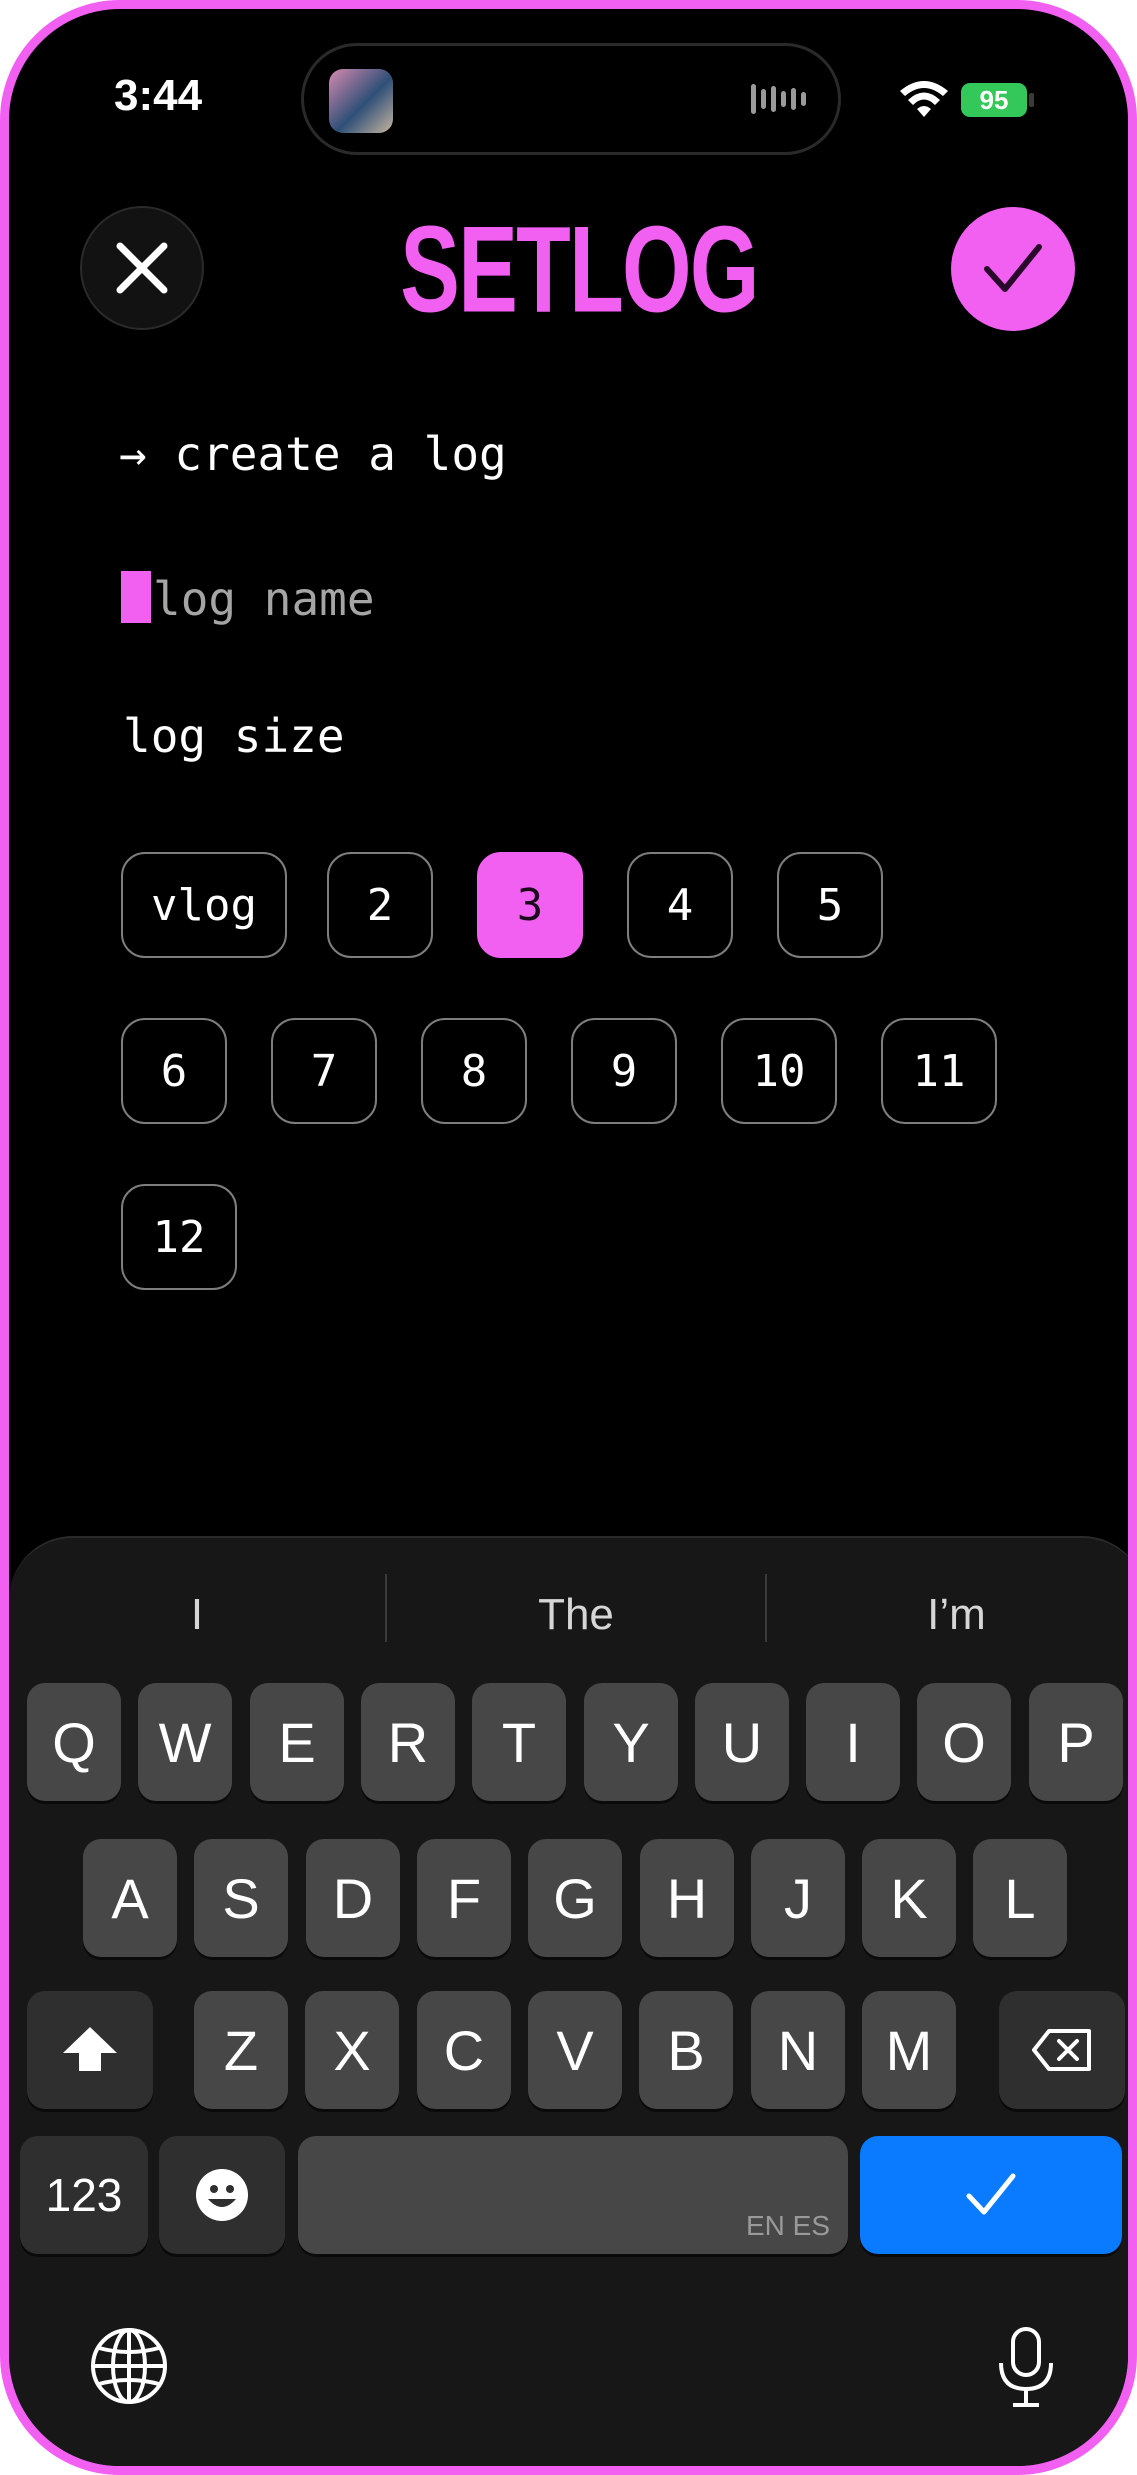  What do you see at coordinates (379, 905) in the screenshot?
I see `size-option-2: 2` at bounding box center [379, 905].